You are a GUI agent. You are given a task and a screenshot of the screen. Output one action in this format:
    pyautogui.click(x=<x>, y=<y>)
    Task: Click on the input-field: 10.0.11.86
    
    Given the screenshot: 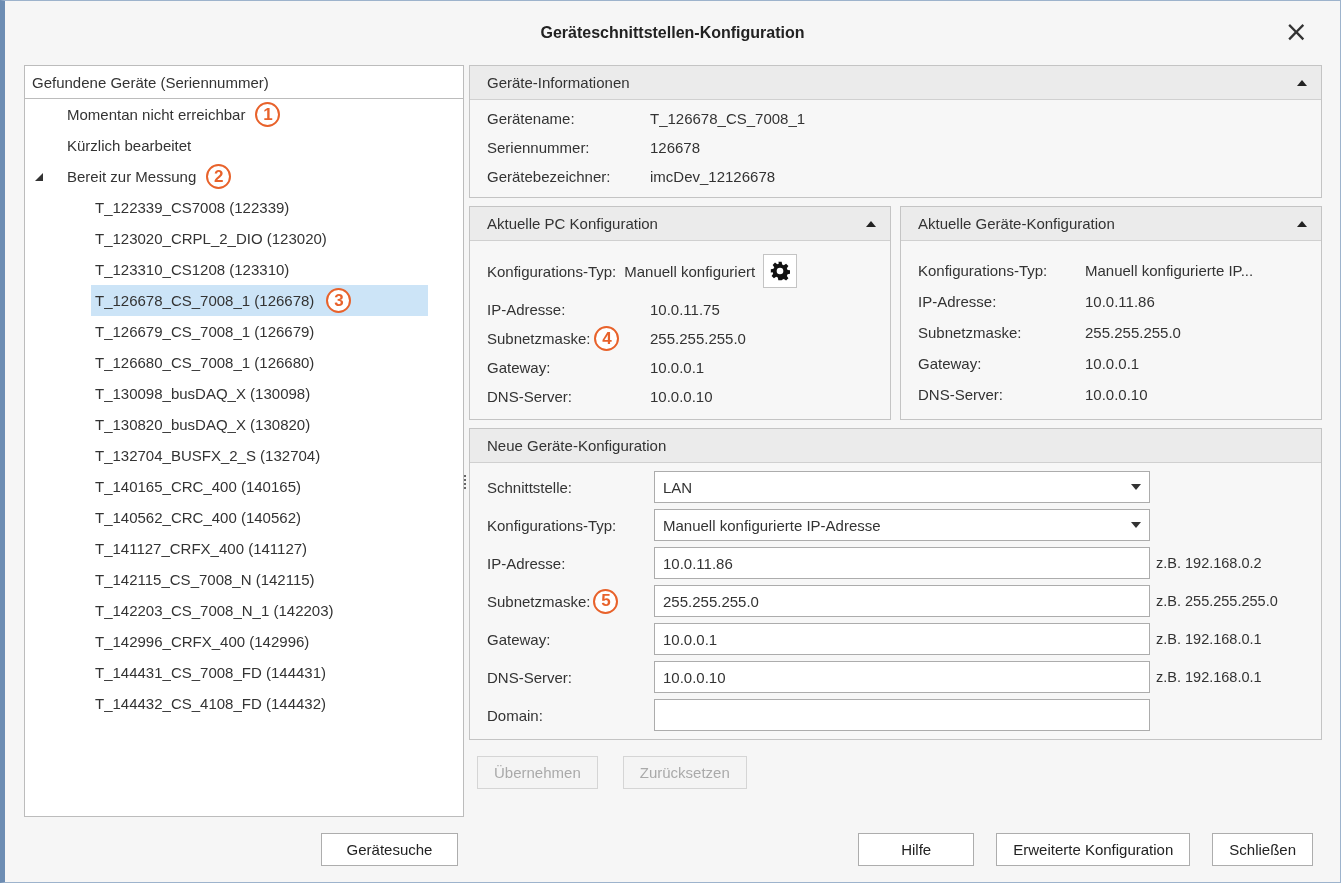 What is the action you would take?
    pyautogui.click(x=902, y=563)
    